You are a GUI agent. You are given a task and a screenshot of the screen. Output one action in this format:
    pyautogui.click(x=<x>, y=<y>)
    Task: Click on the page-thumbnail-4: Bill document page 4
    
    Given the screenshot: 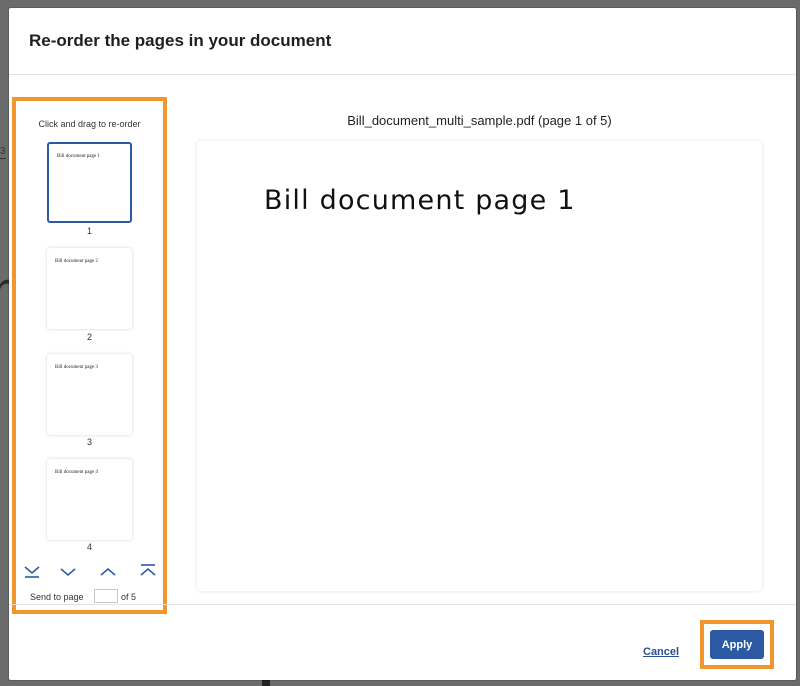 What is the action you would take?
    pyautogui.click(x=89, y=499)
    